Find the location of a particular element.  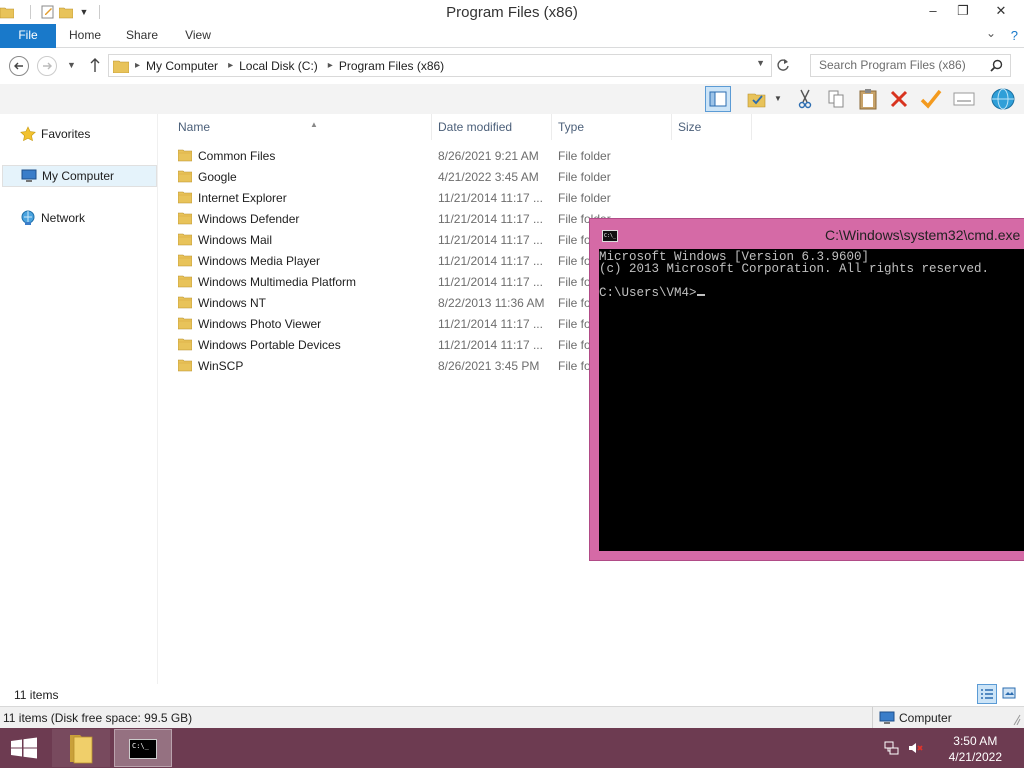

clock-date: 4/21/2022 is located at coordinates (975, 757).